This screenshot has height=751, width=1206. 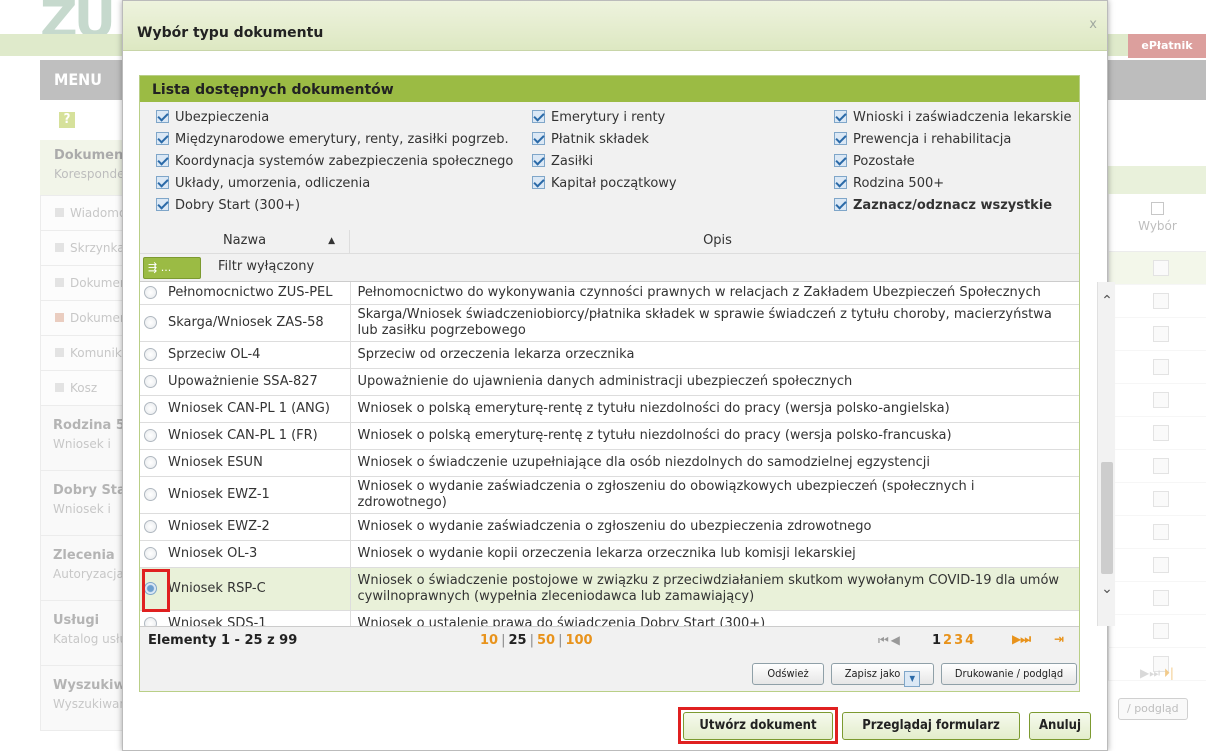 What do you see at coordinates (1106, 454) in the screenshot?
I see `grid-scrollbar: ⌃ ⌄` at bounding box center [1106, 454].